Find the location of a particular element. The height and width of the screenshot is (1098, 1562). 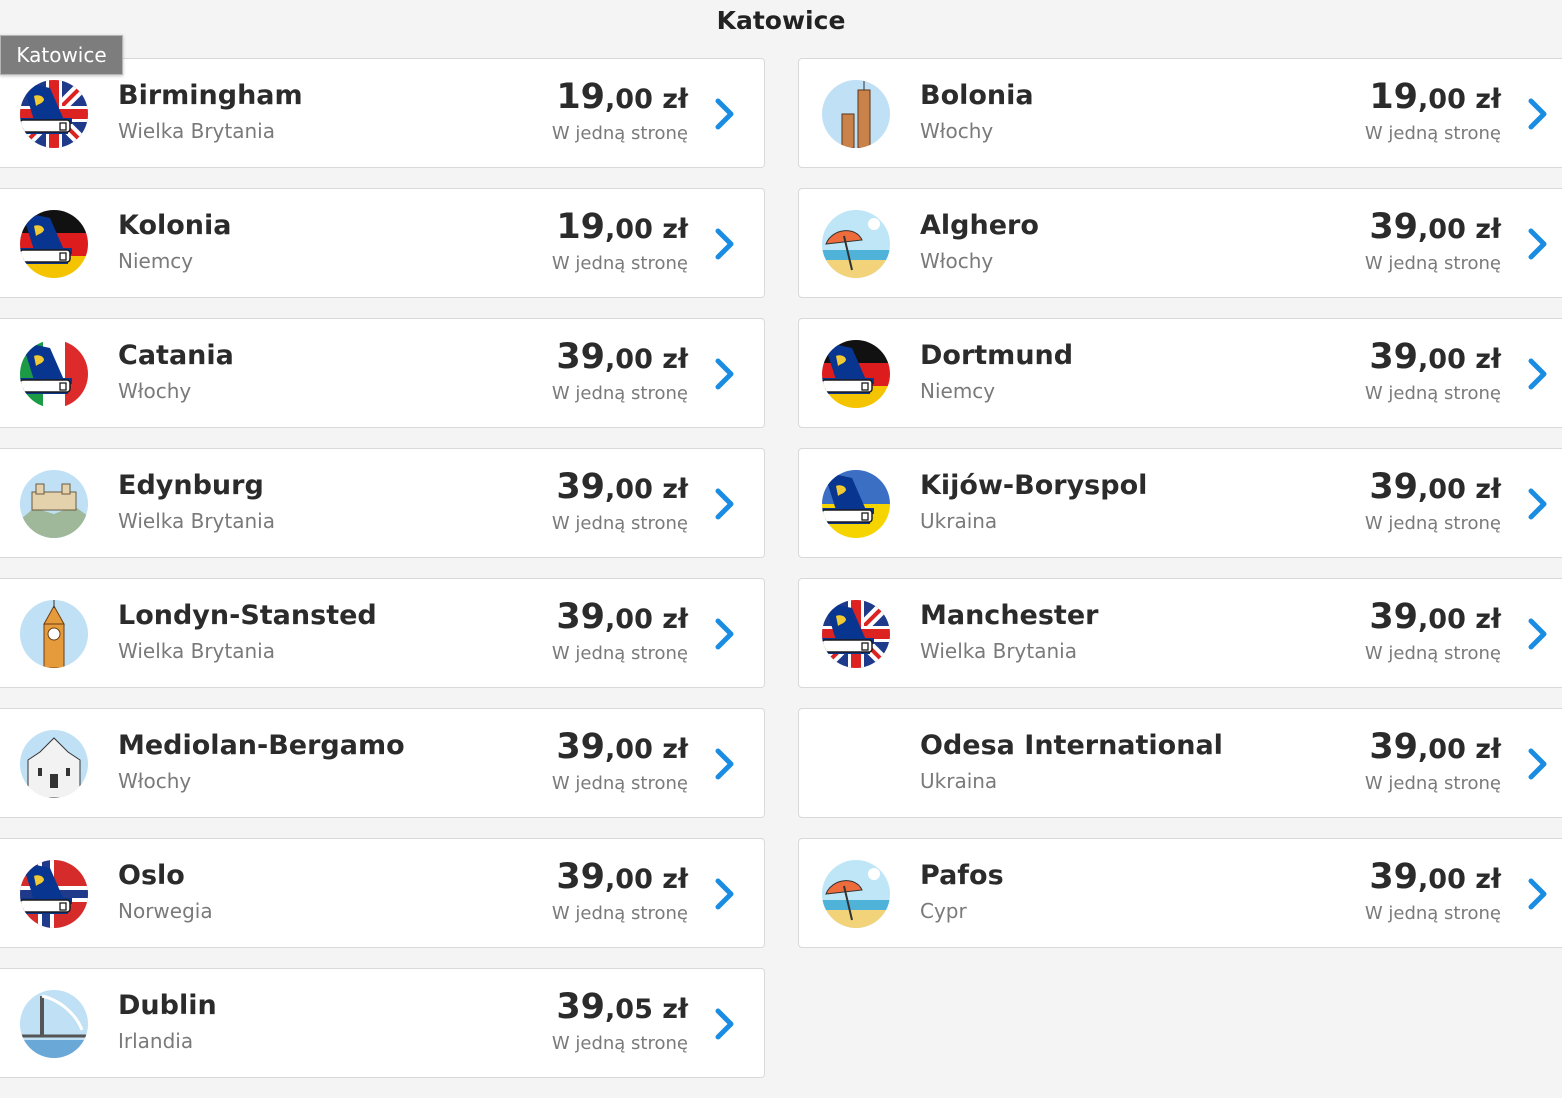

country-name: Irlandia is located at coordinates (156, 1041).